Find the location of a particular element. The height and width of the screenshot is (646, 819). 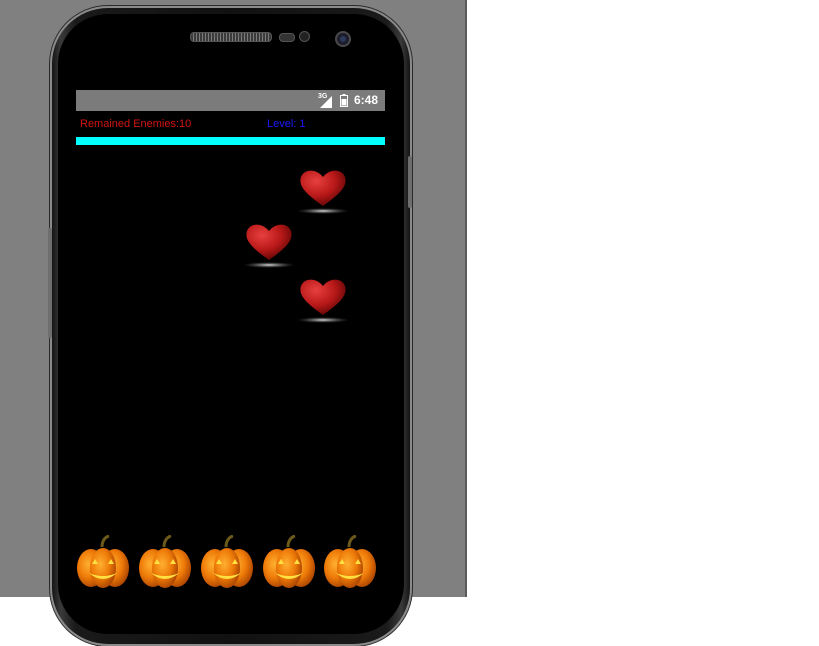

status-clock: 6:48 is located at coordinates (366, 100).